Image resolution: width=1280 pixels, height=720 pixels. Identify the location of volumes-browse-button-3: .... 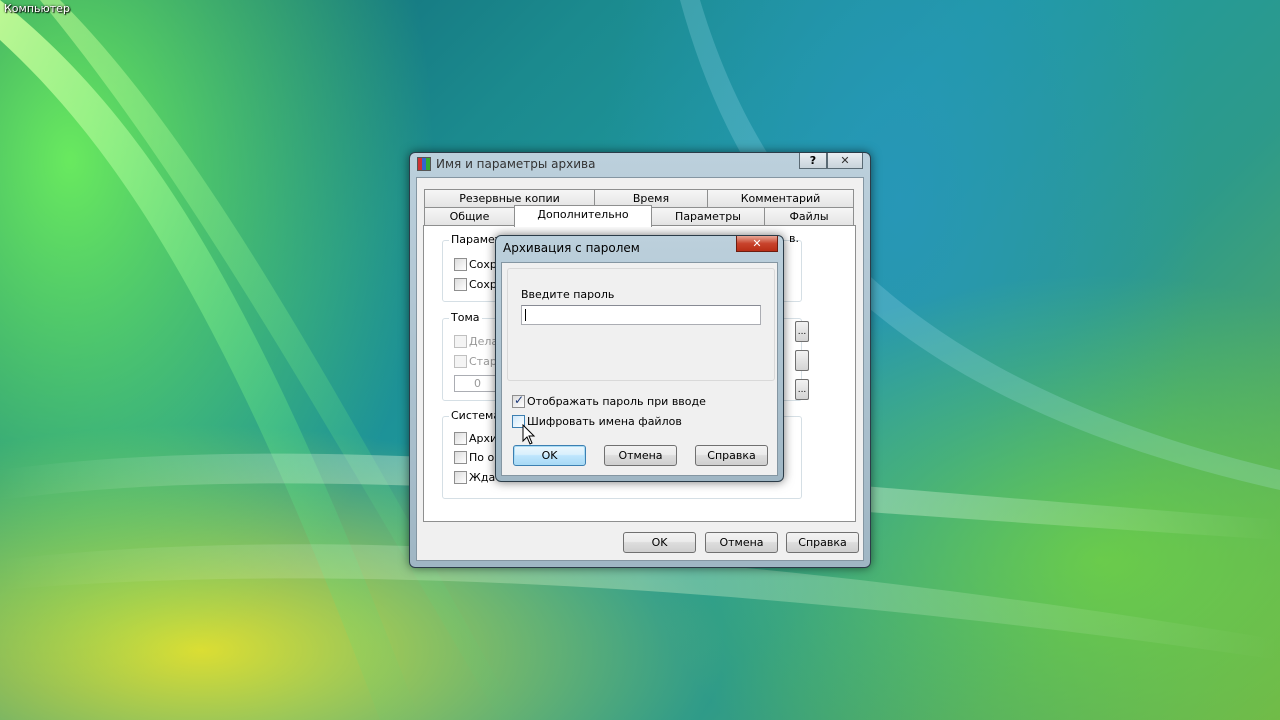
(802, 389).